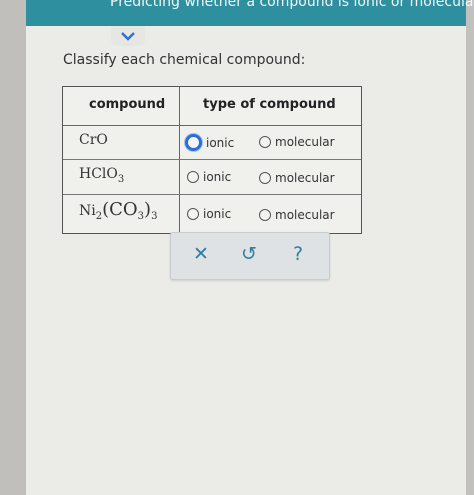  What do you see at coordinates (298, 254) in the screenshot?
I see `help-button: ?` at bounding box center [298, 254].